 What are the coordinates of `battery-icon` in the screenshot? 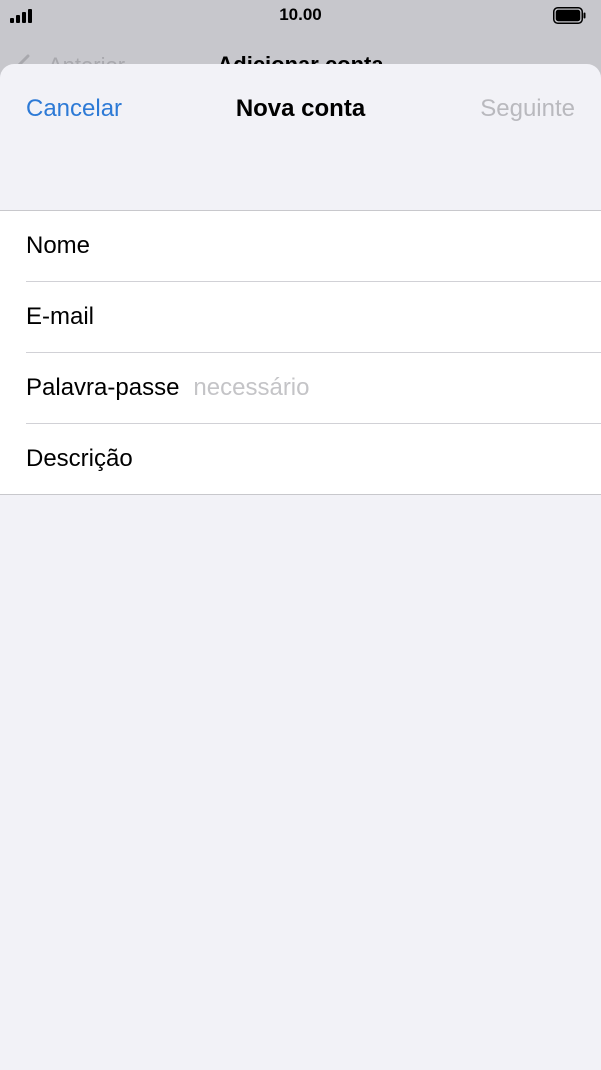 It's located at (569, 15).